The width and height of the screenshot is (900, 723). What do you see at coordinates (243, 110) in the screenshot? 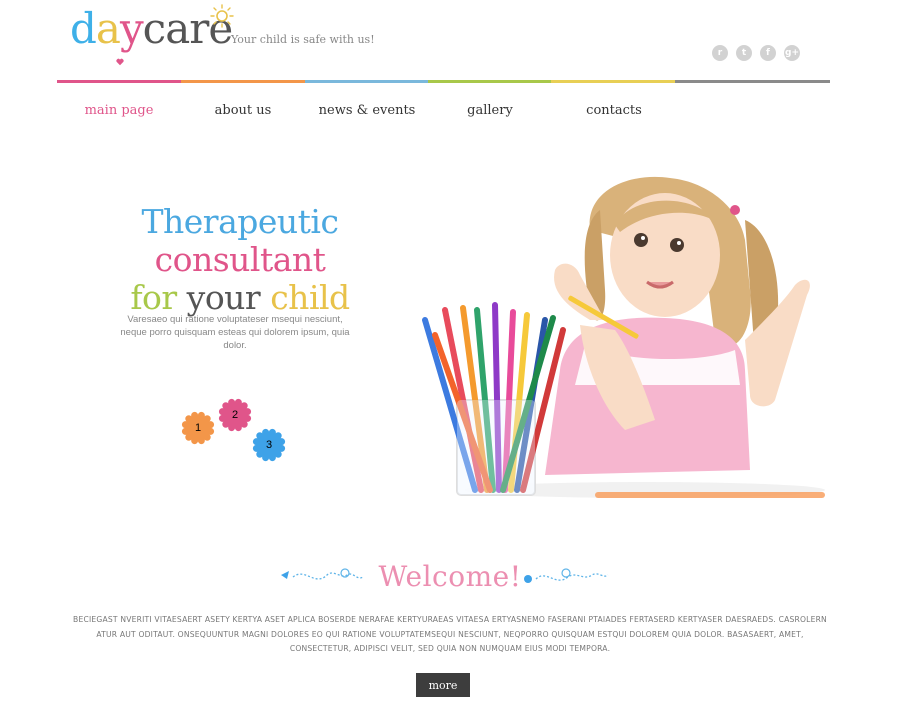
I see `nav-about-us: about us` at bounding box center [243, 110].